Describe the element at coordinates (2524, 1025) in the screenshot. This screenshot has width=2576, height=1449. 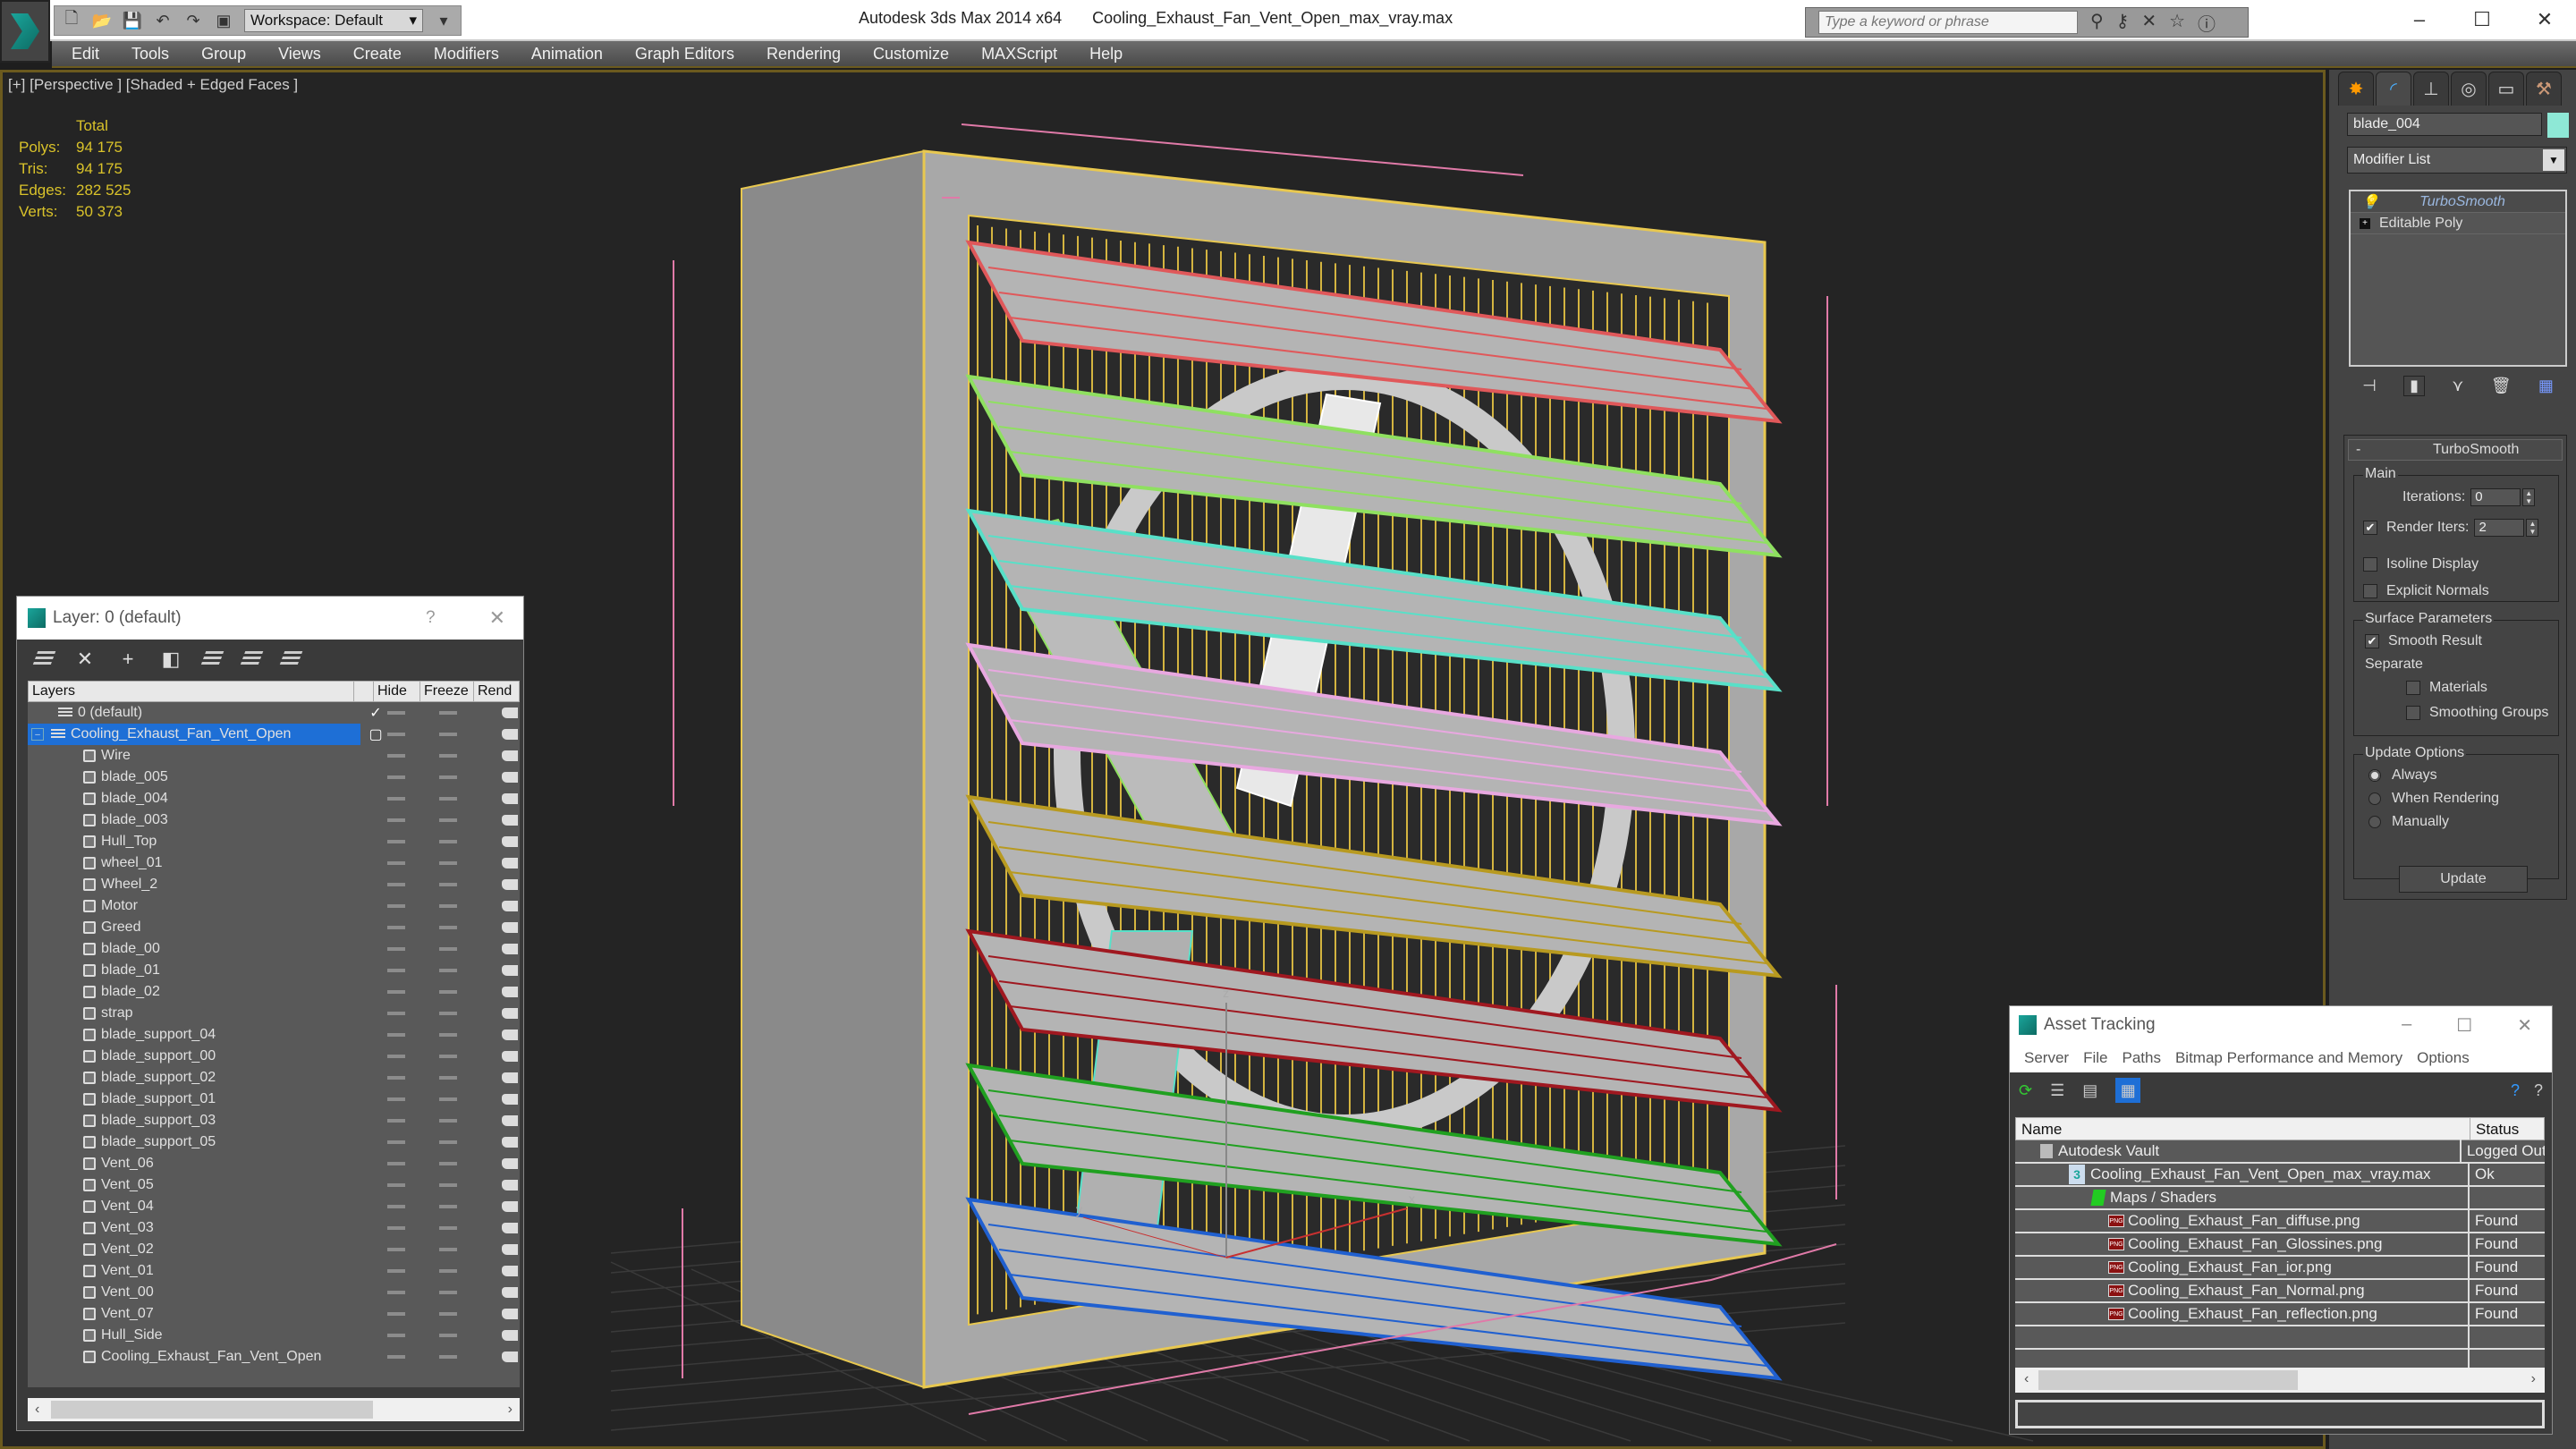
I see `close-icon: ✕` at that location.